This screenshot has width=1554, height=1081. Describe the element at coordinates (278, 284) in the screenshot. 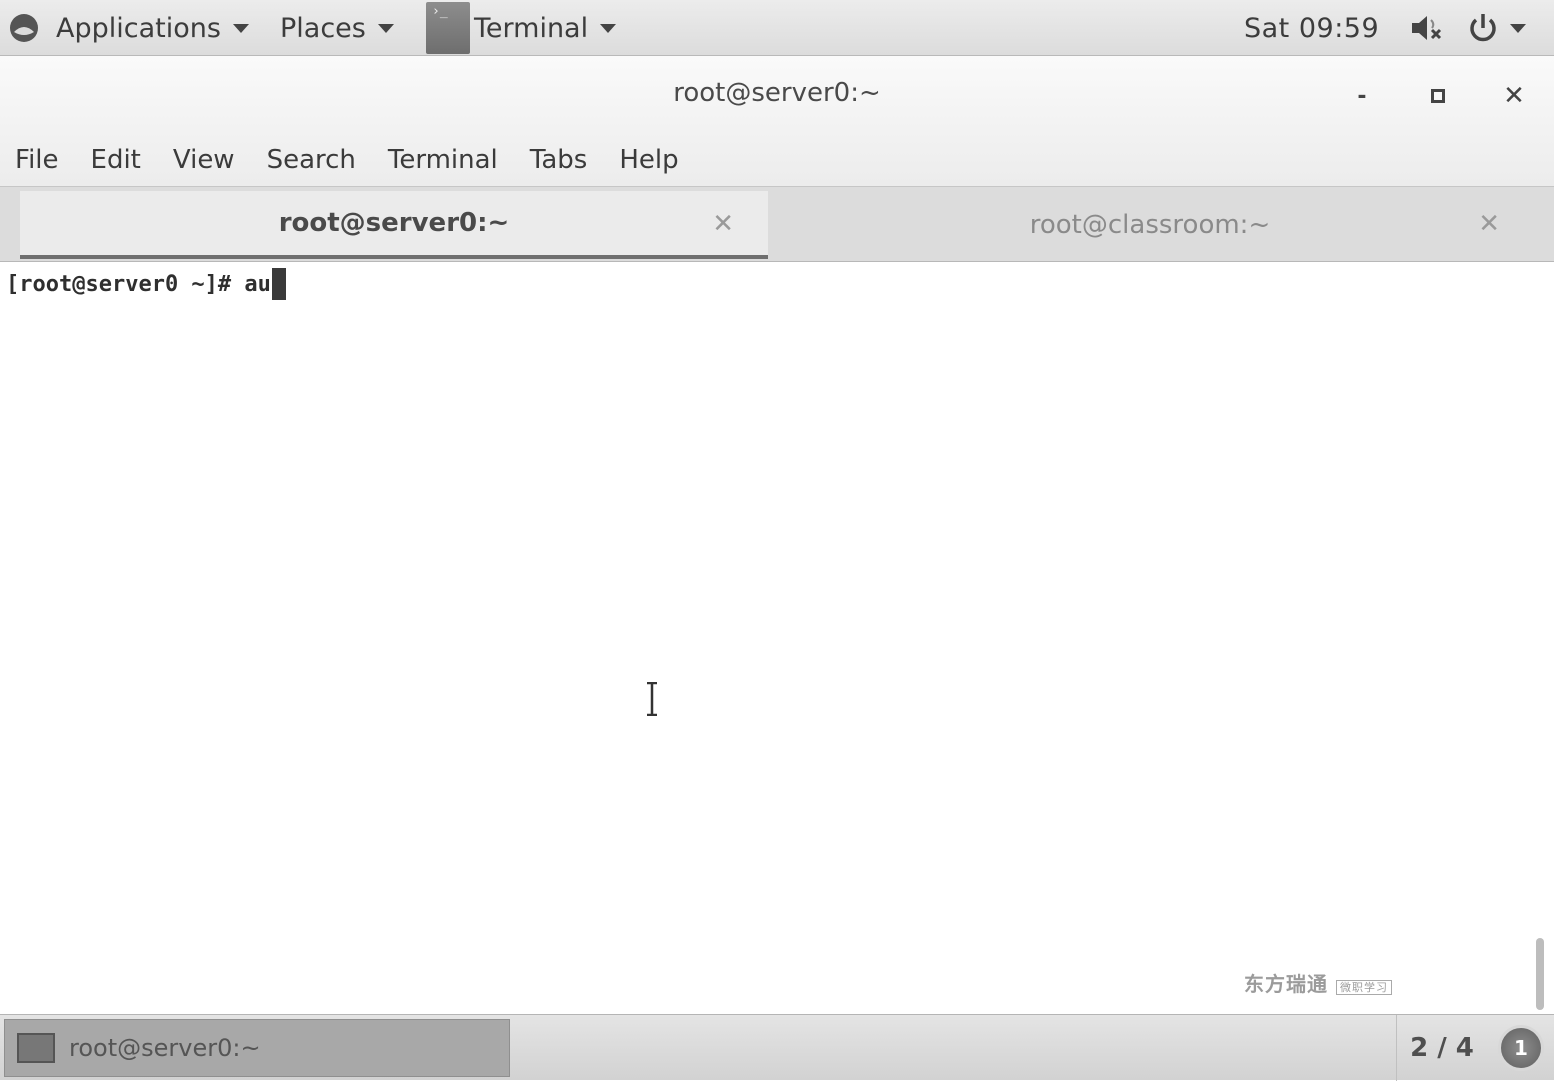

I see `text-cursor` at that location.